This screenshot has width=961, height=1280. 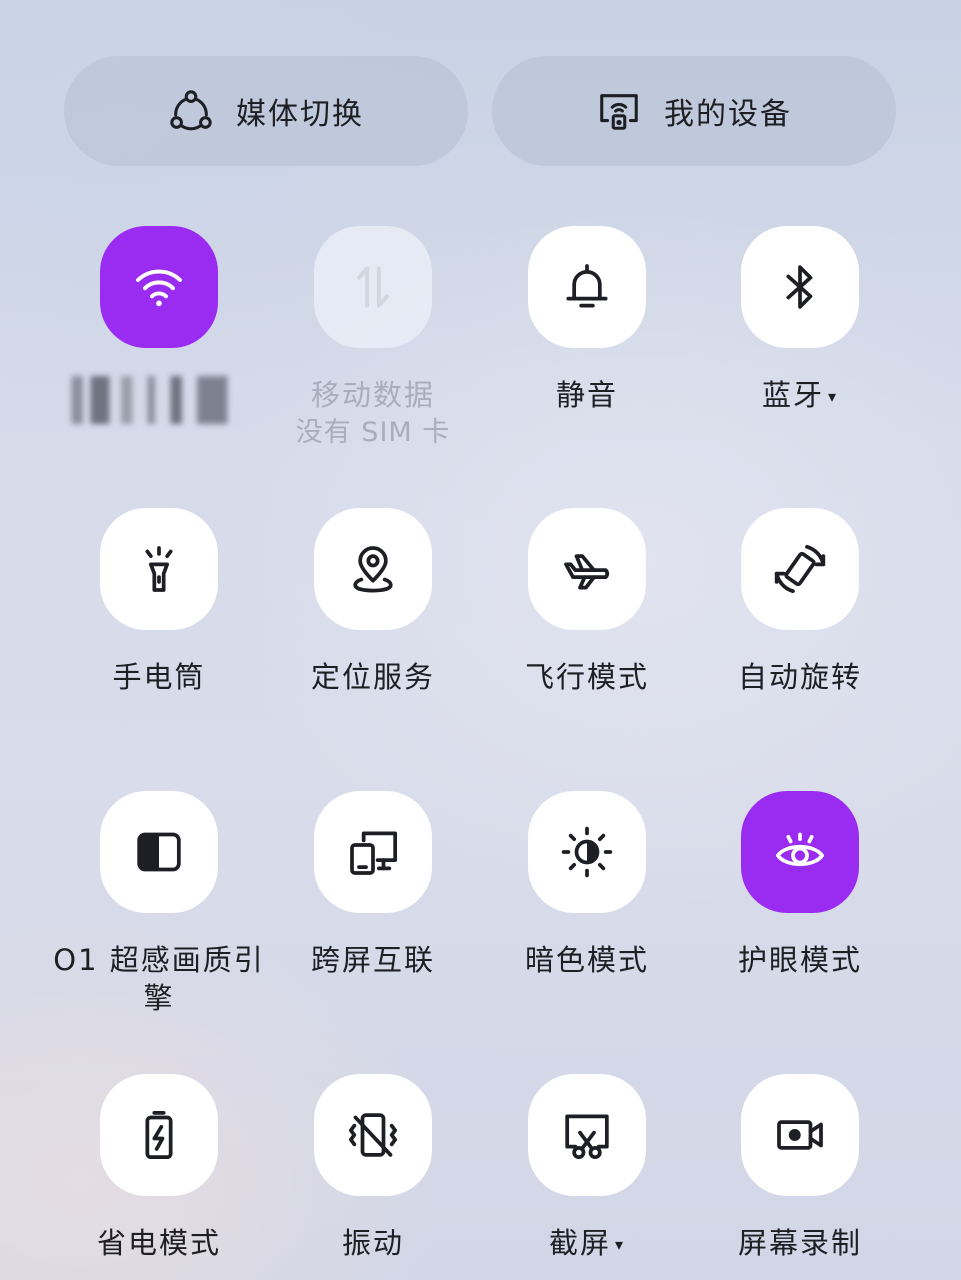 I want to click on mobile-data-icon, so click(x=373, y=287).